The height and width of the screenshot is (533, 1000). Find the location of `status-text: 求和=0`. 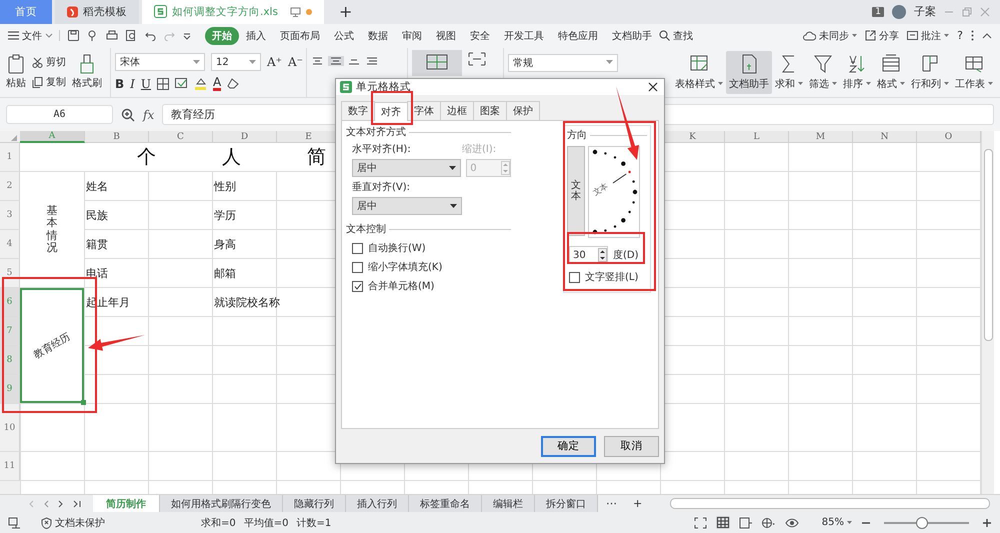

status-text: 求和=0 is located at coordinates (218, 523).